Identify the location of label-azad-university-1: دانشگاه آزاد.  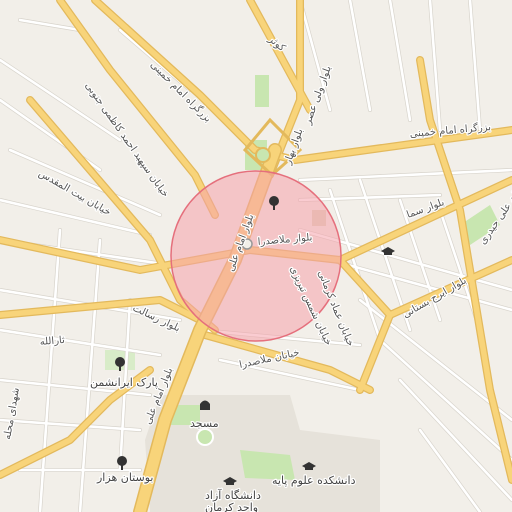
(233, 495).